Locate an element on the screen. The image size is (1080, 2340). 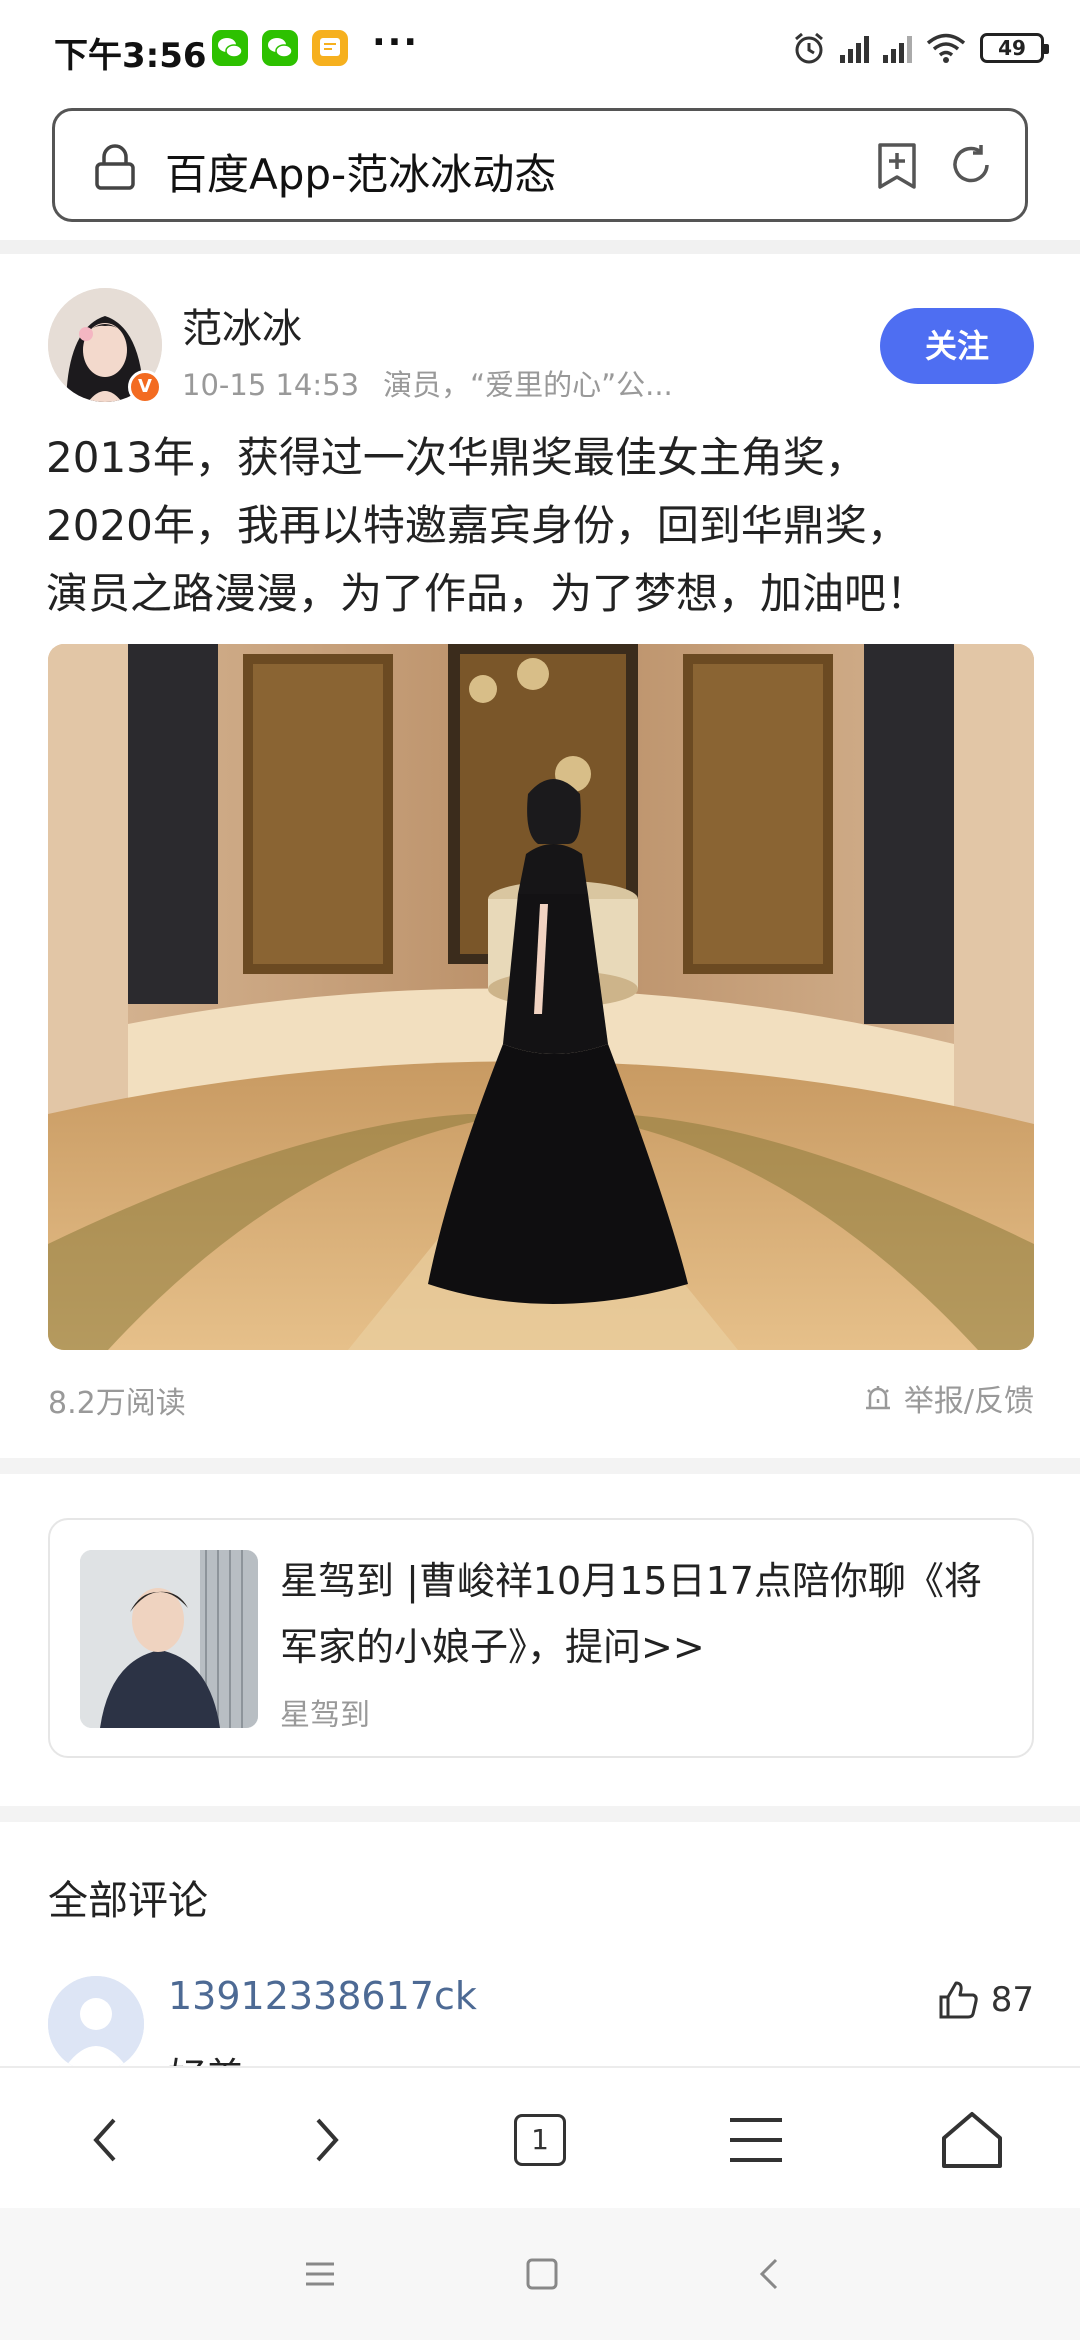
card-title: 星驾到 |曹峻祥10月15日17点陪你聊《将军家的小娘子》，提问>> is located at coordinates (645, 1614).